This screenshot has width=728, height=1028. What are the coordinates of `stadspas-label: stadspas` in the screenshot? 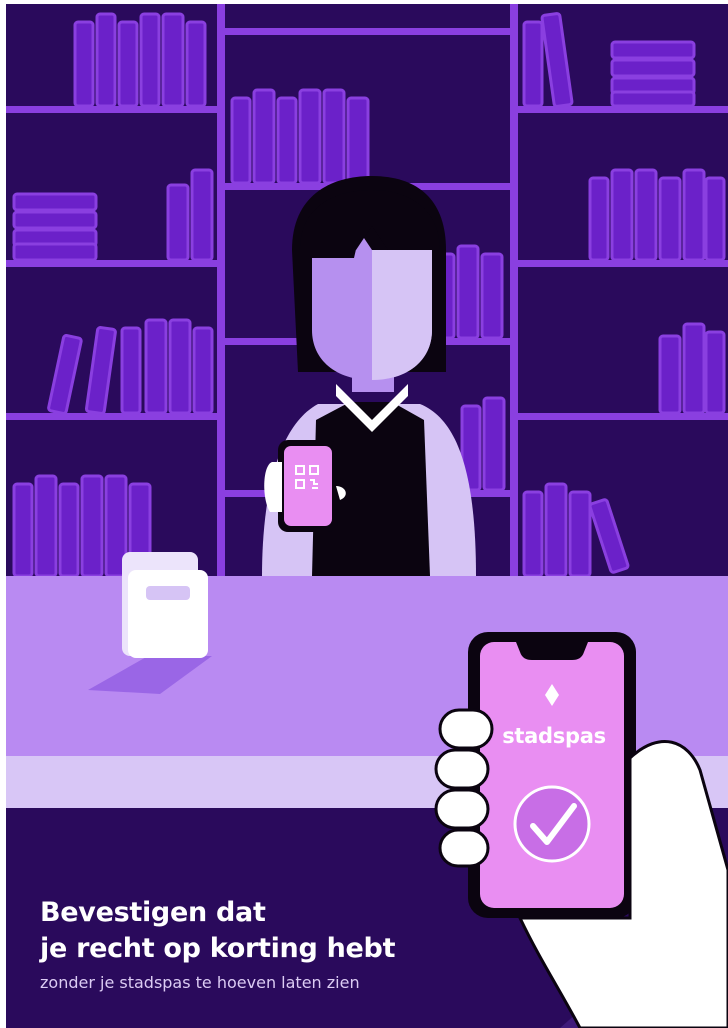 It's located at (554, 736).